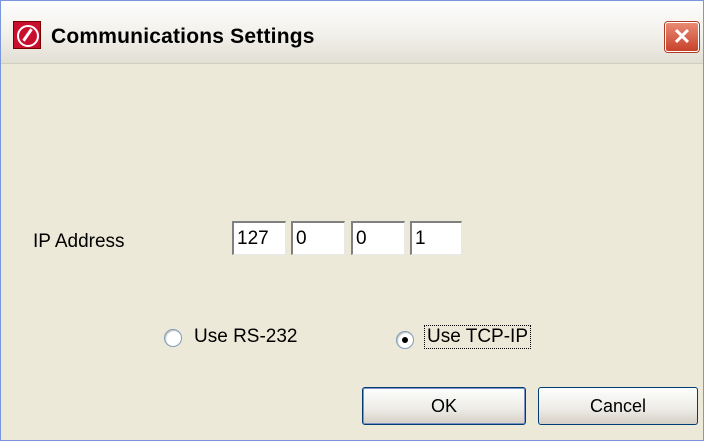 The image size is (704, 441). What do you see at coordinates (352, 32) in the screenshot?
I see `title-bar: Communications Settings ✕` at bounding box center [352, 32].